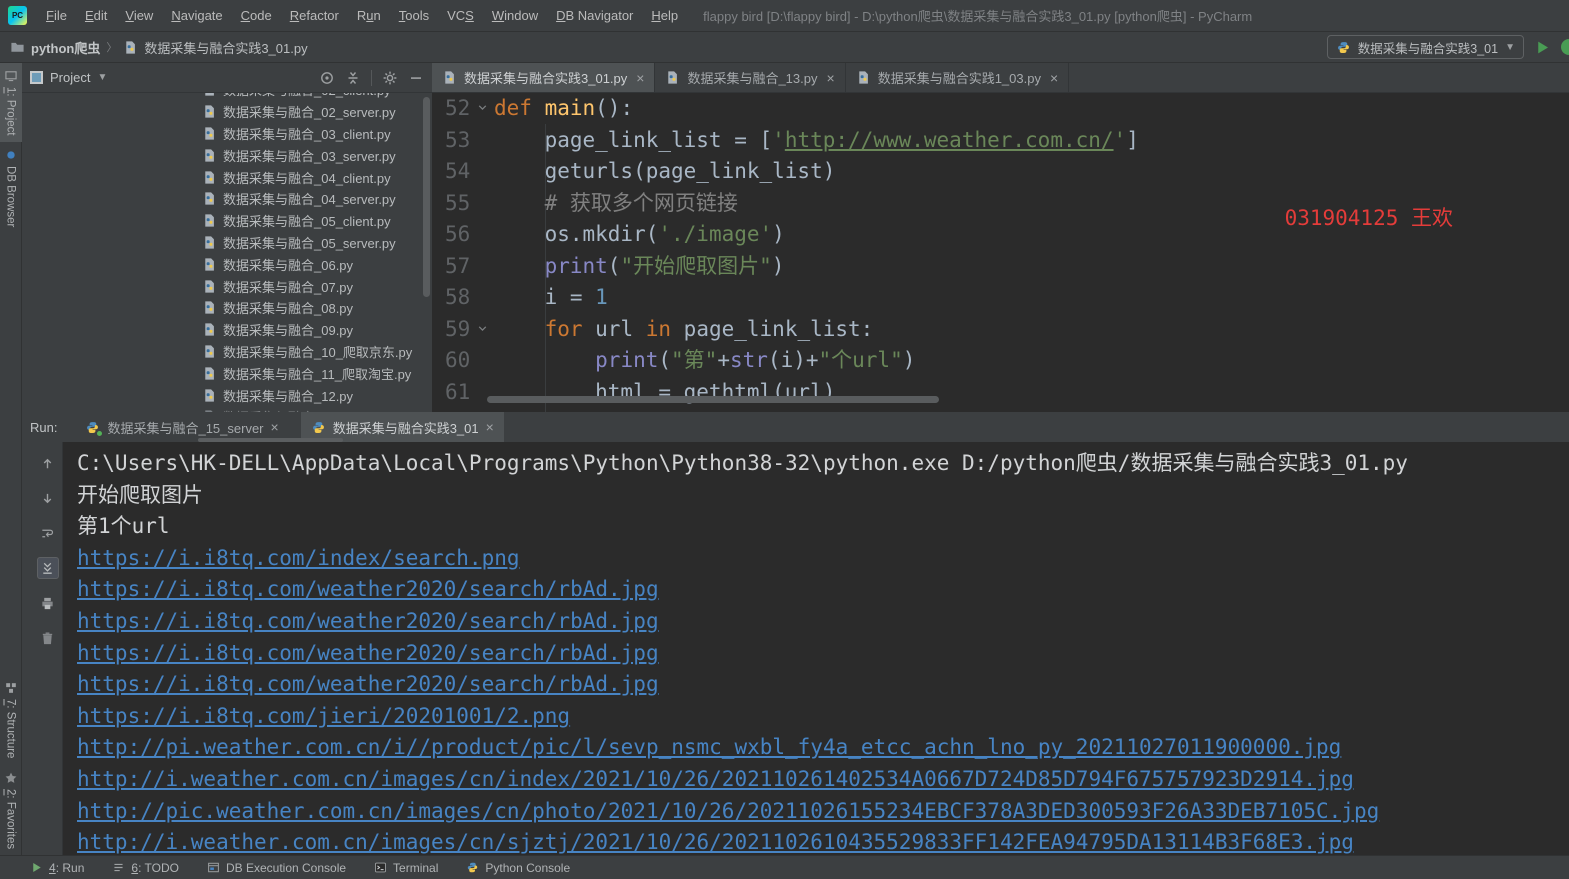 This screenshot has width=1569, height=879. What do you see at coordinates (196, 16) in the screenshot?
I see `menu-navigate: Navigate` at bounding box center [196, 16].